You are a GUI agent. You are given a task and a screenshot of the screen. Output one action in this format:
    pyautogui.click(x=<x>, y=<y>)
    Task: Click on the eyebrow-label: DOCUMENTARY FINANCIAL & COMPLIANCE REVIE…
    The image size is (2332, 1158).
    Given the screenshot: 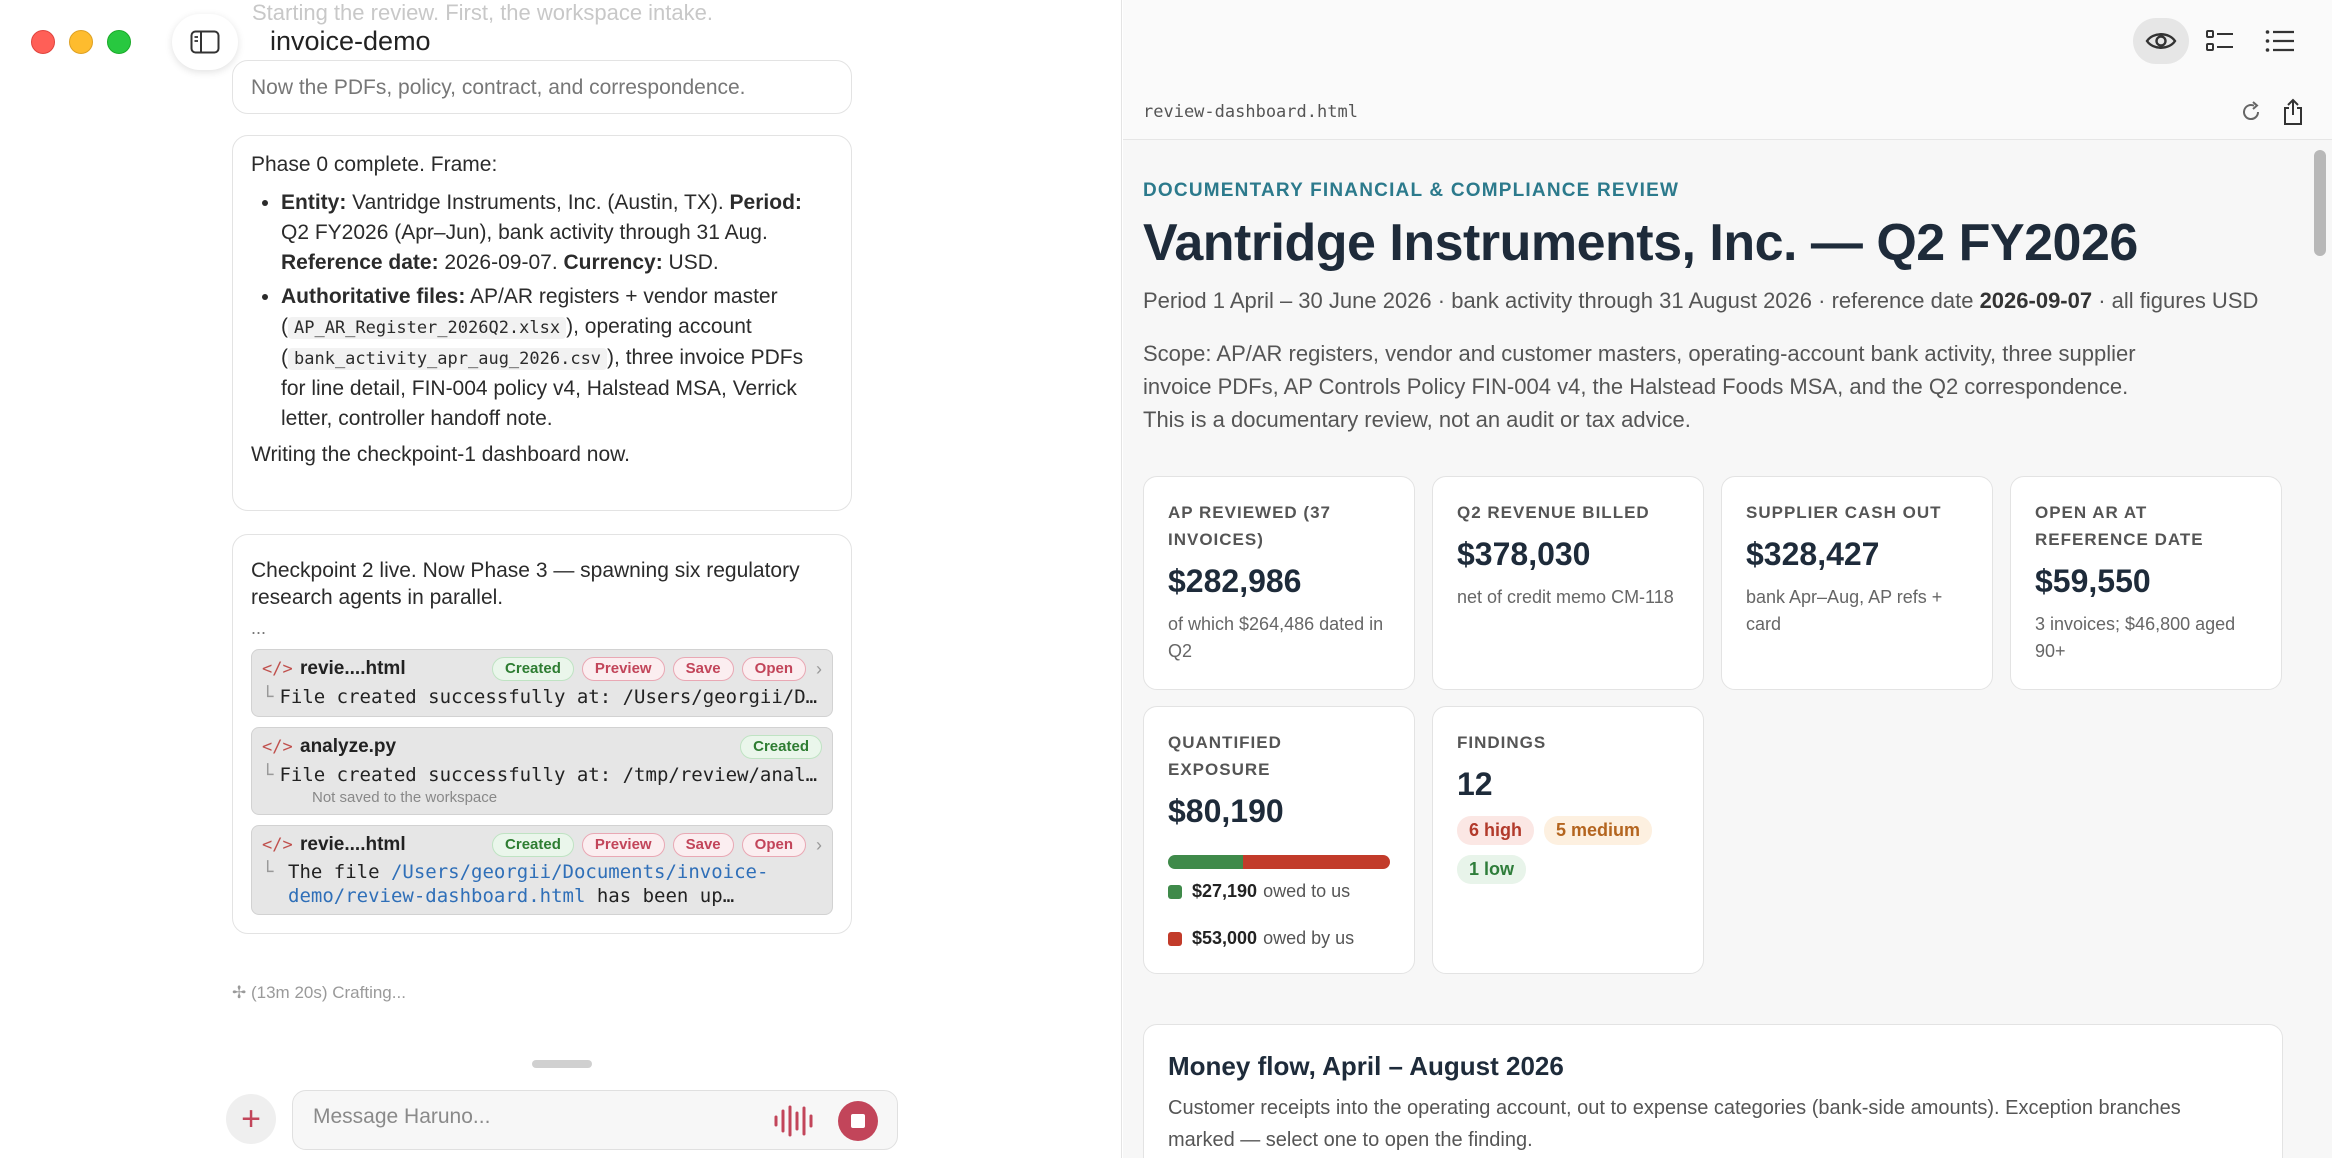 What is the action you would take?
    pyautogui.click(x=1411, y=190)
    